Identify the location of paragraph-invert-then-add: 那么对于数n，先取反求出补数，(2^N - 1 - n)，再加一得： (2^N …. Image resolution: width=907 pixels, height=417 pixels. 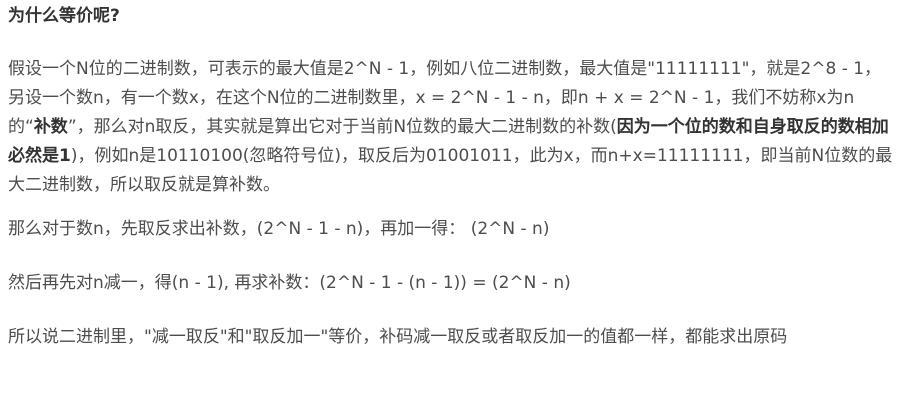
(279, 229).